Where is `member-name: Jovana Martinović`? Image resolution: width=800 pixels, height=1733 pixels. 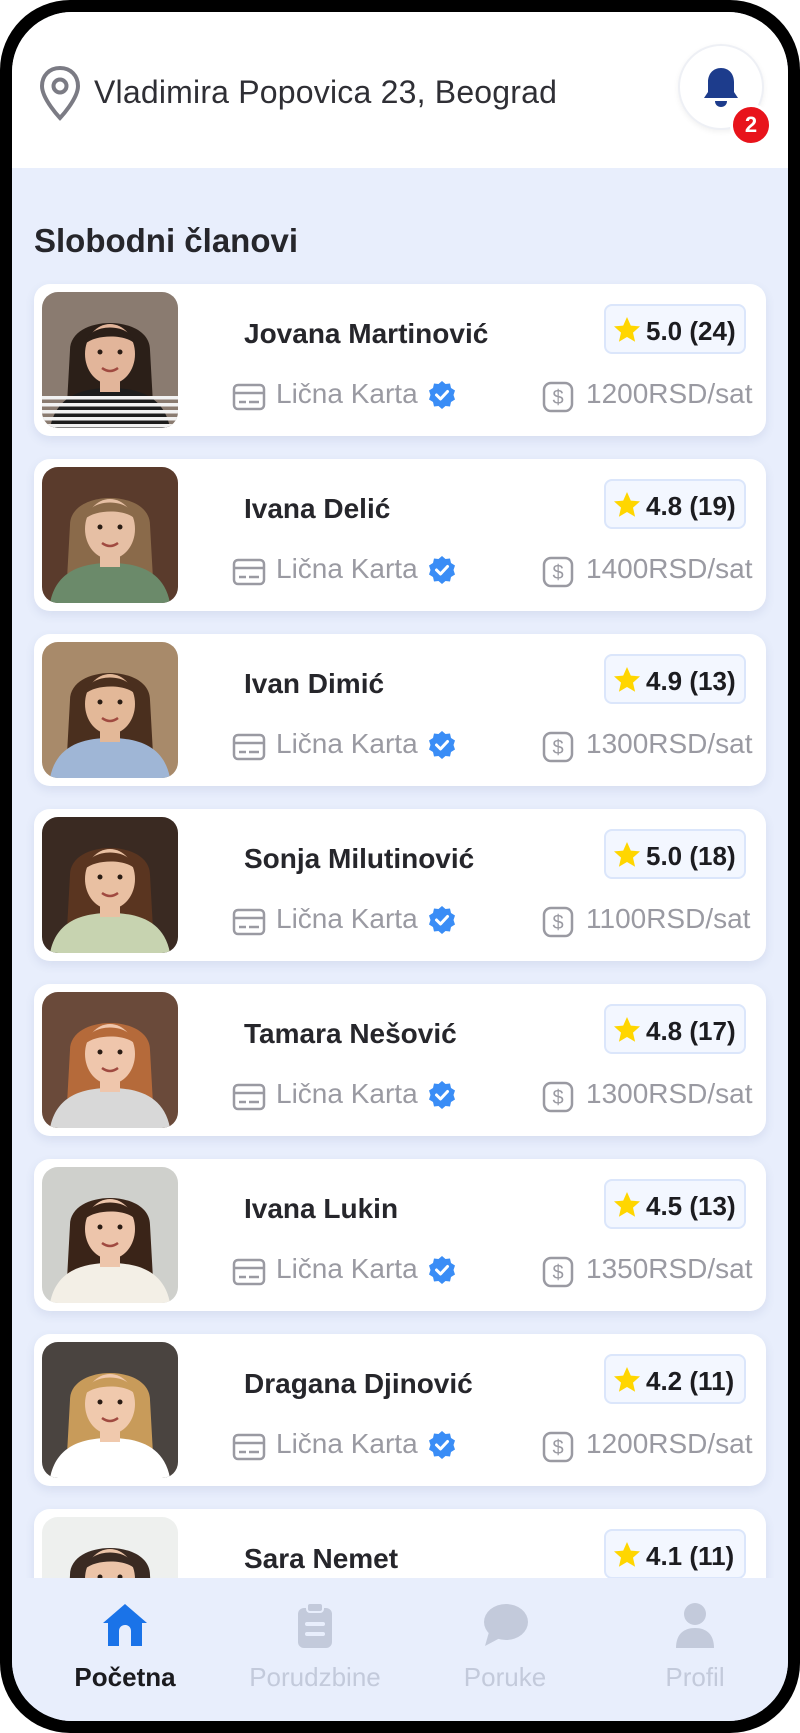
member-name: Jovana Martinović is located at coordinates (366, 333).